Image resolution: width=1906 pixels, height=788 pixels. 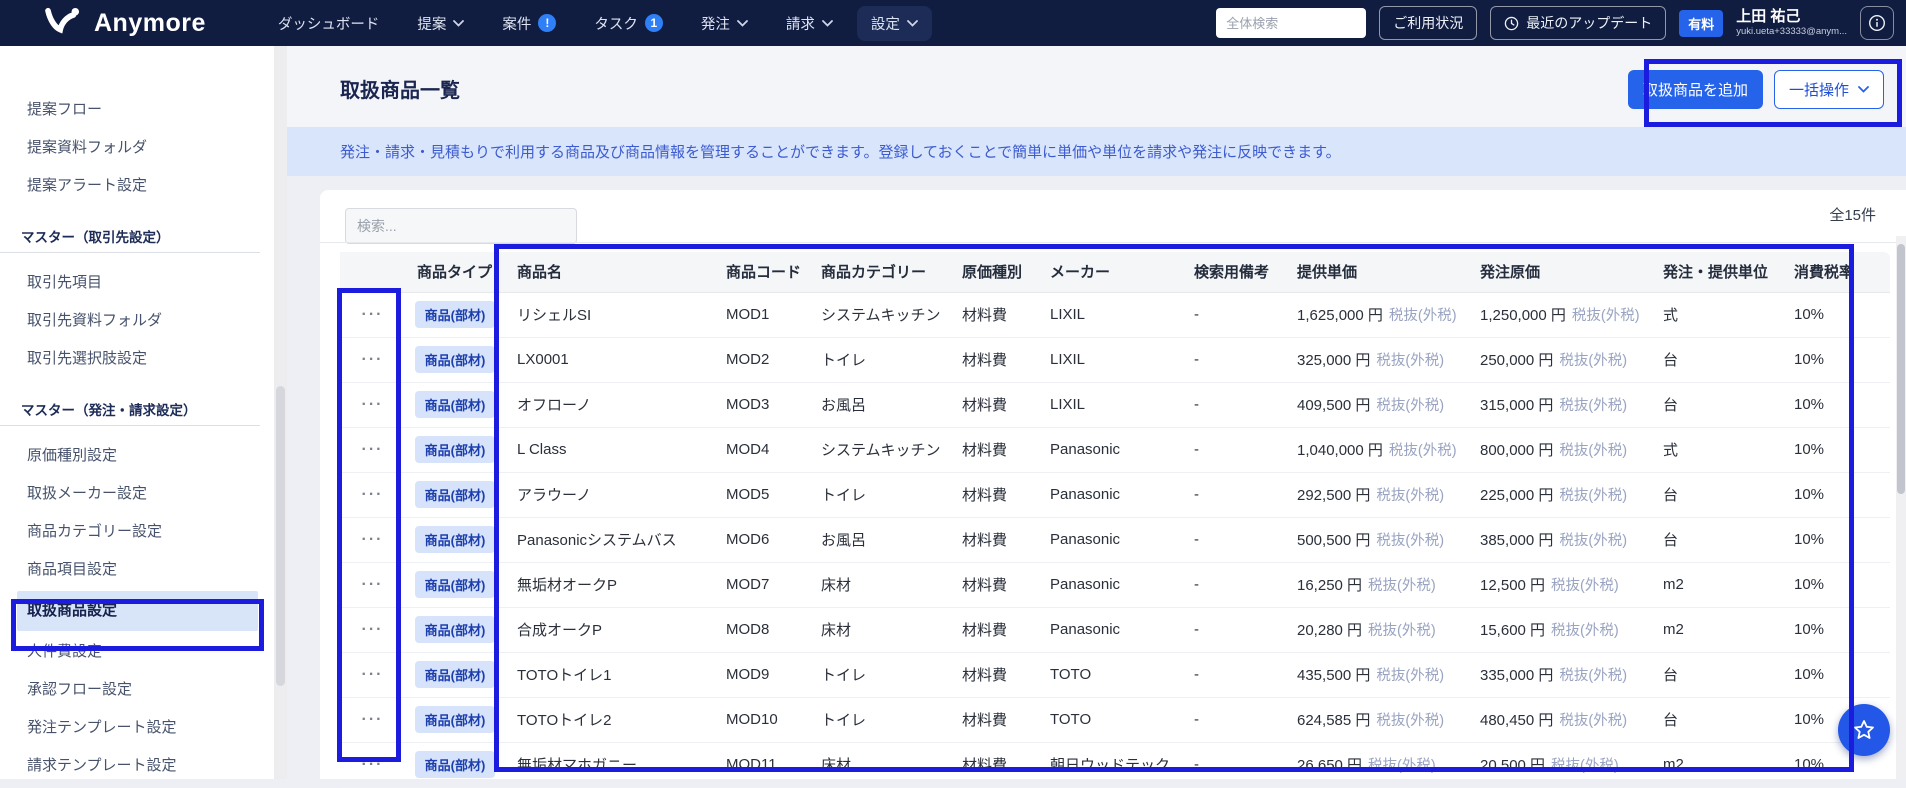 What do you see at coordinates (1877, 23) in the screenshot?
I see `info-button` at bounding box center [1877, 23].